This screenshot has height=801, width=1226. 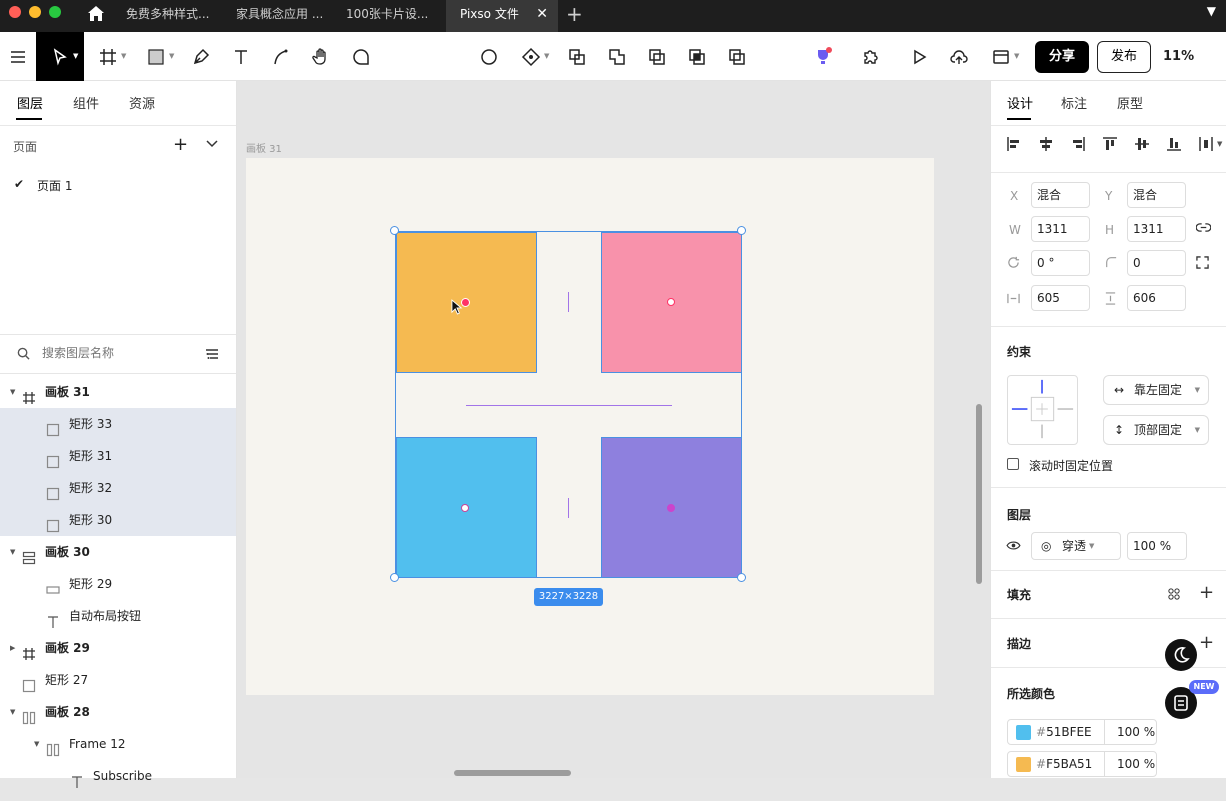 What do you see at coordinates (361, 56) in the screenshot?
I see `comment-tool-button` at bounding box center [361, 56].